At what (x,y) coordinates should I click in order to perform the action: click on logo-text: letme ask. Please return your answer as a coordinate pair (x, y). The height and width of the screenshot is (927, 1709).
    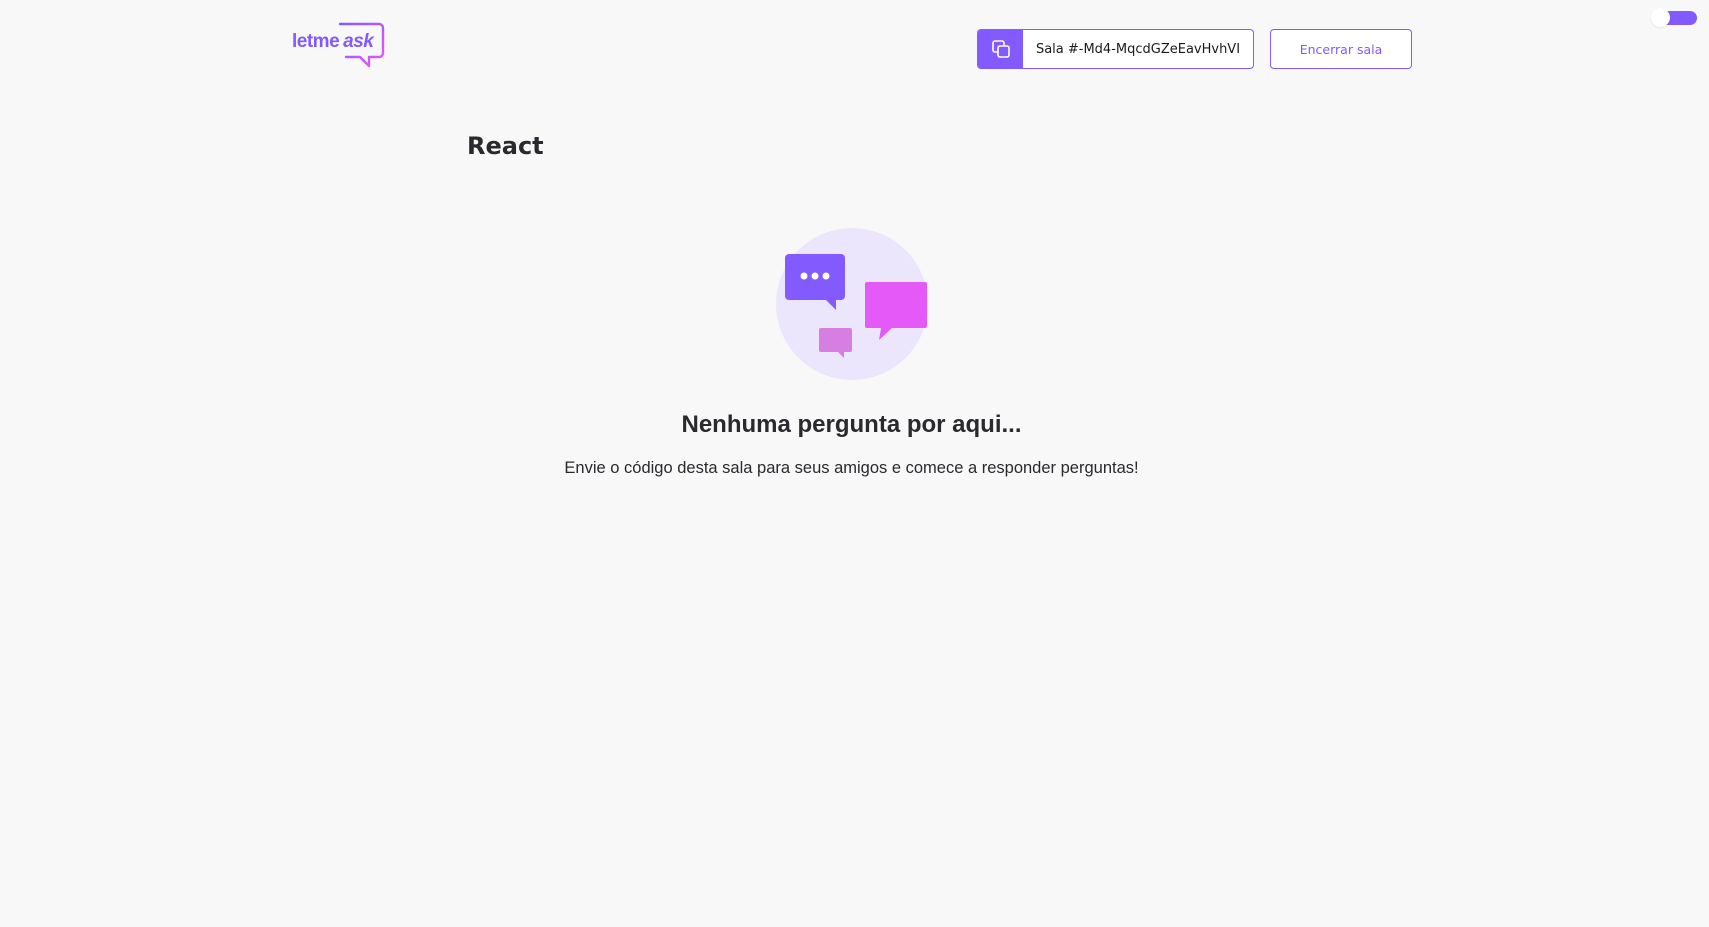
    Looking at the image, I should click on (333, 42).